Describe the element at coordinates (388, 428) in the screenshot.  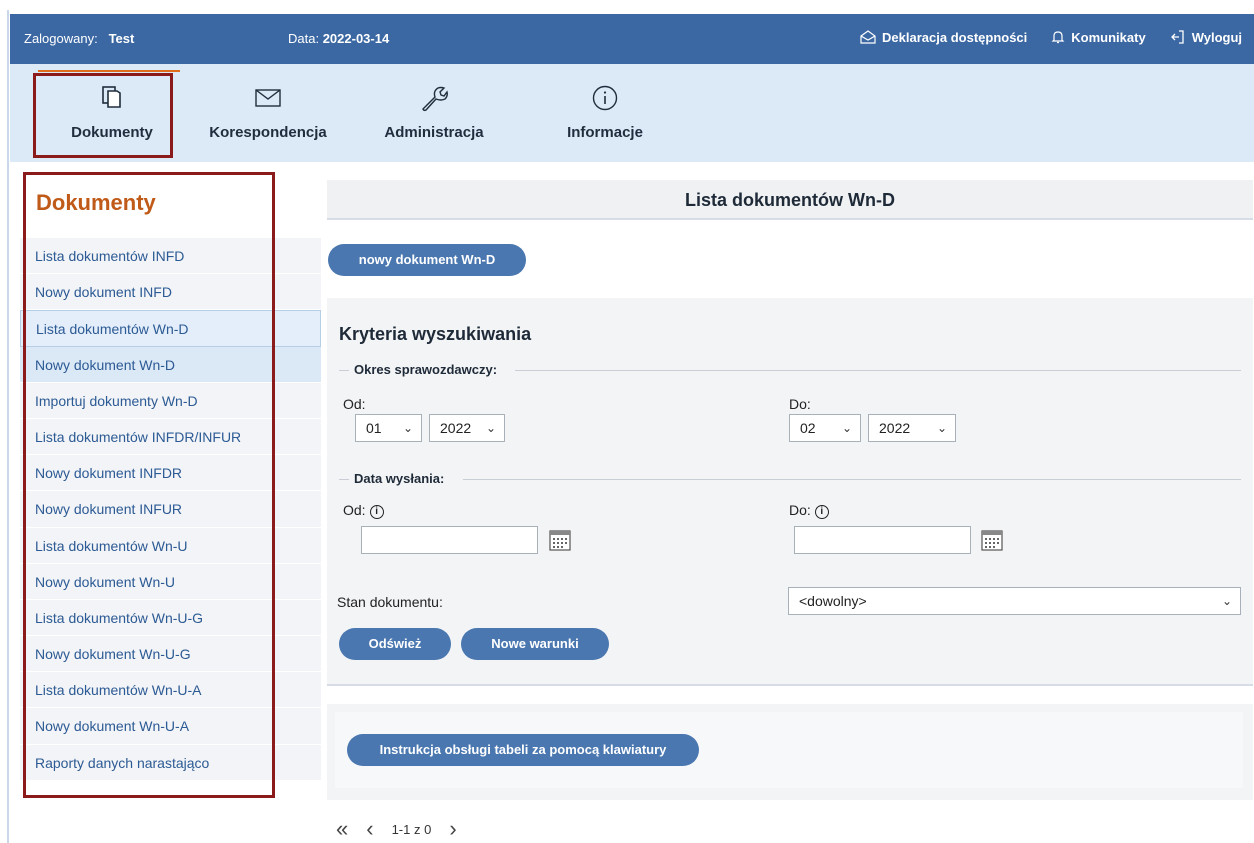
I see `period-from-month-select: 01 ⌄` at that location.